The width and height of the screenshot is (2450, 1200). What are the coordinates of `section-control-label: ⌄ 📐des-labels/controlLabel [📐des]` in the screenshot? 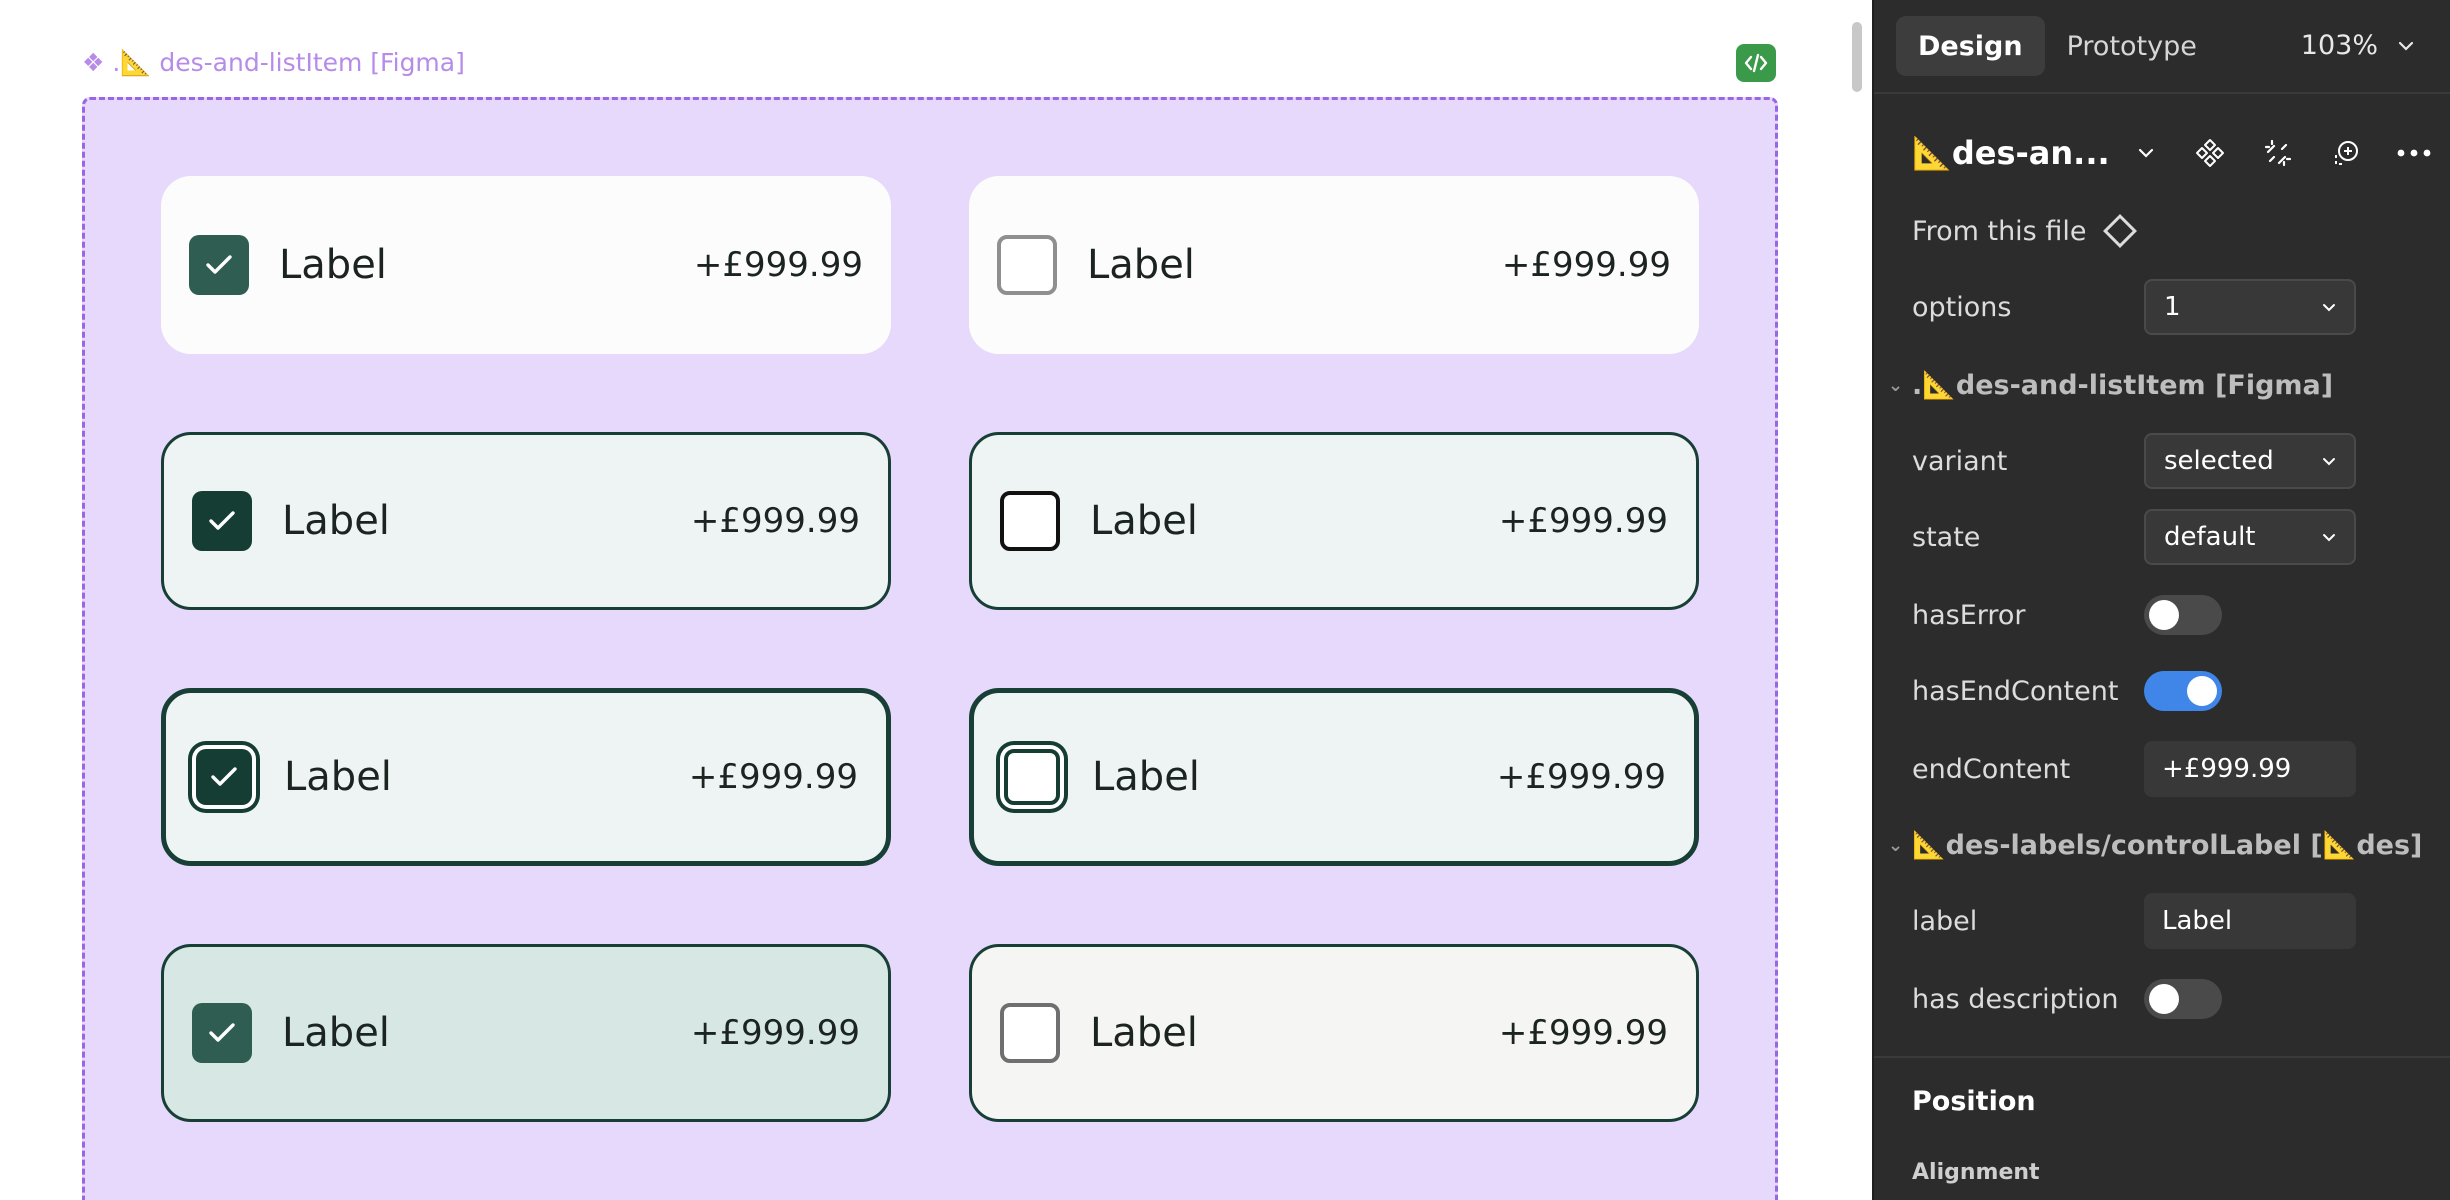 It's located at (2158, 845).